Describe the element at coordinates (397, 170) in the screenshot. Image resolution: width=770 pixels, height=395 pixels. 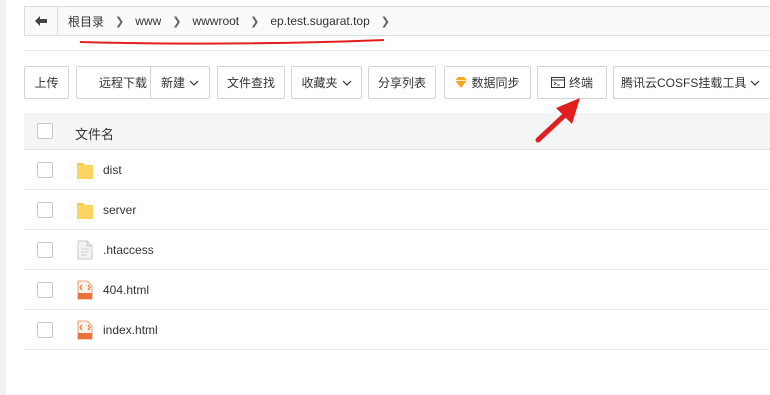
I see `file-row: dist` at that location.